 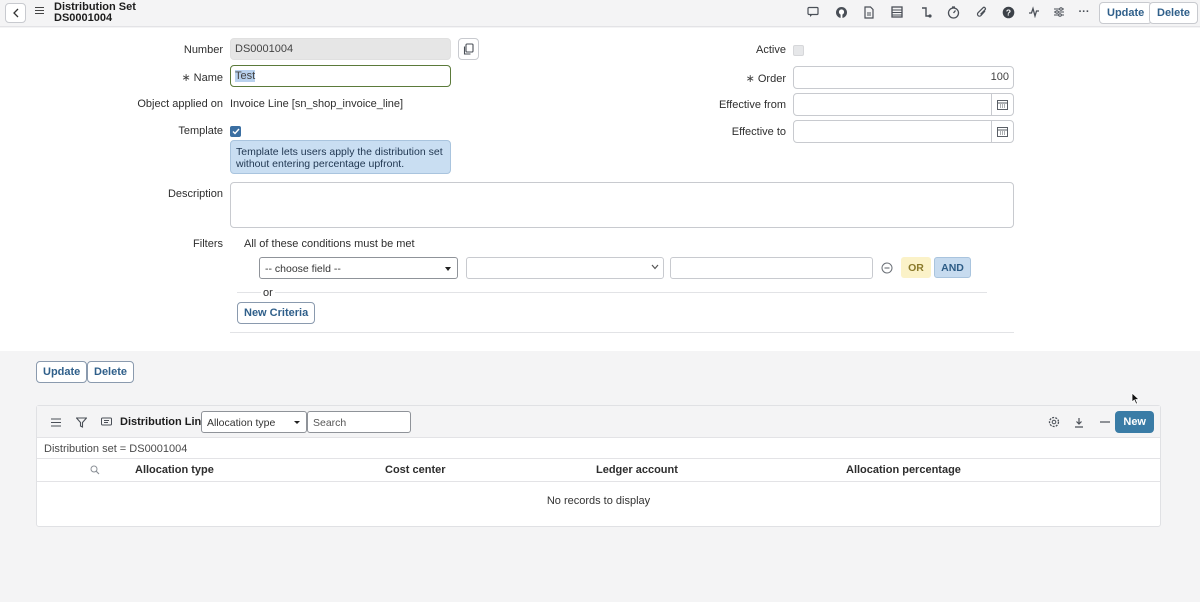 I want to click on column-header-ledger-account: Ledger account, so click(x=637, y=470).